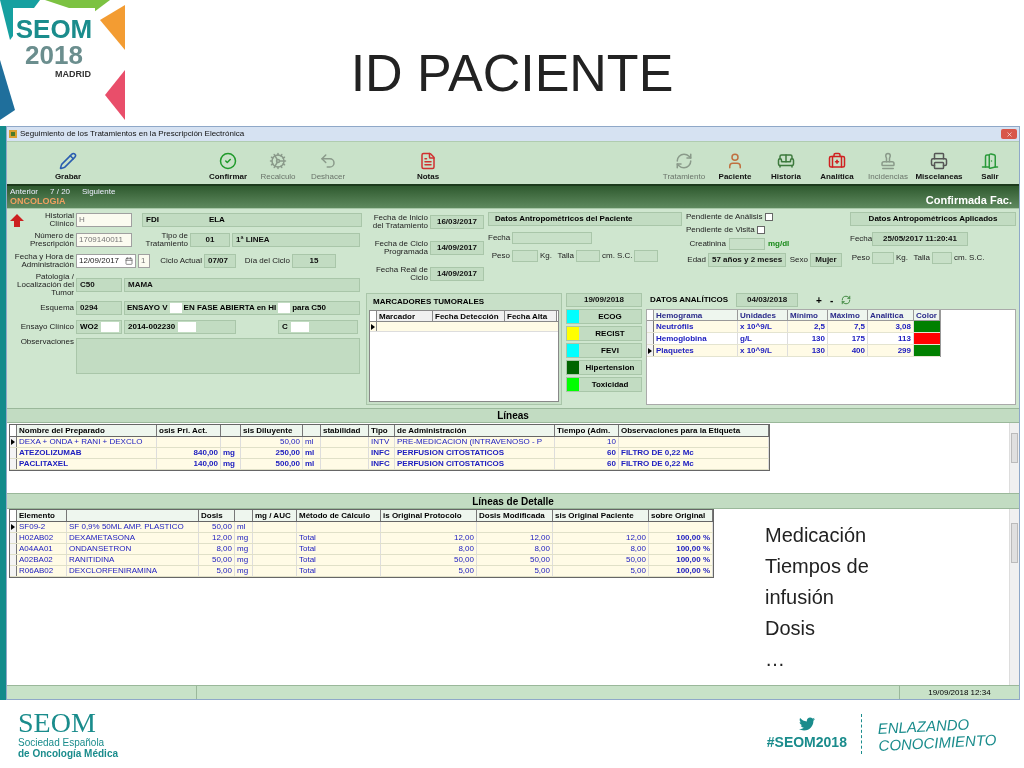 Image resolution: width=1024 pixels, height=768 pixels. What do you see at coordinates (604, 350) in the screenshot?
I see `evaluation-button: FEVI` at bounding box center [604, 350].